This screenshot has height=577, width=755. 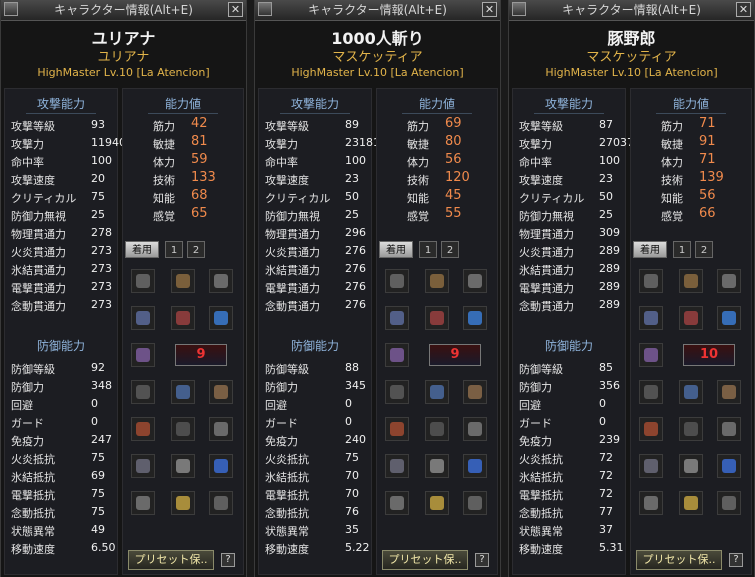 I want to click on ability-stat-row: 感覚 55, so click(x=437, y=215).